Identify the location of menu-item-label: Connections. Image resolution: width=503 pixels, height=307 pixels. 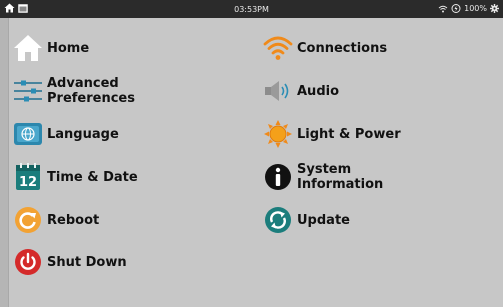
(342, 48).